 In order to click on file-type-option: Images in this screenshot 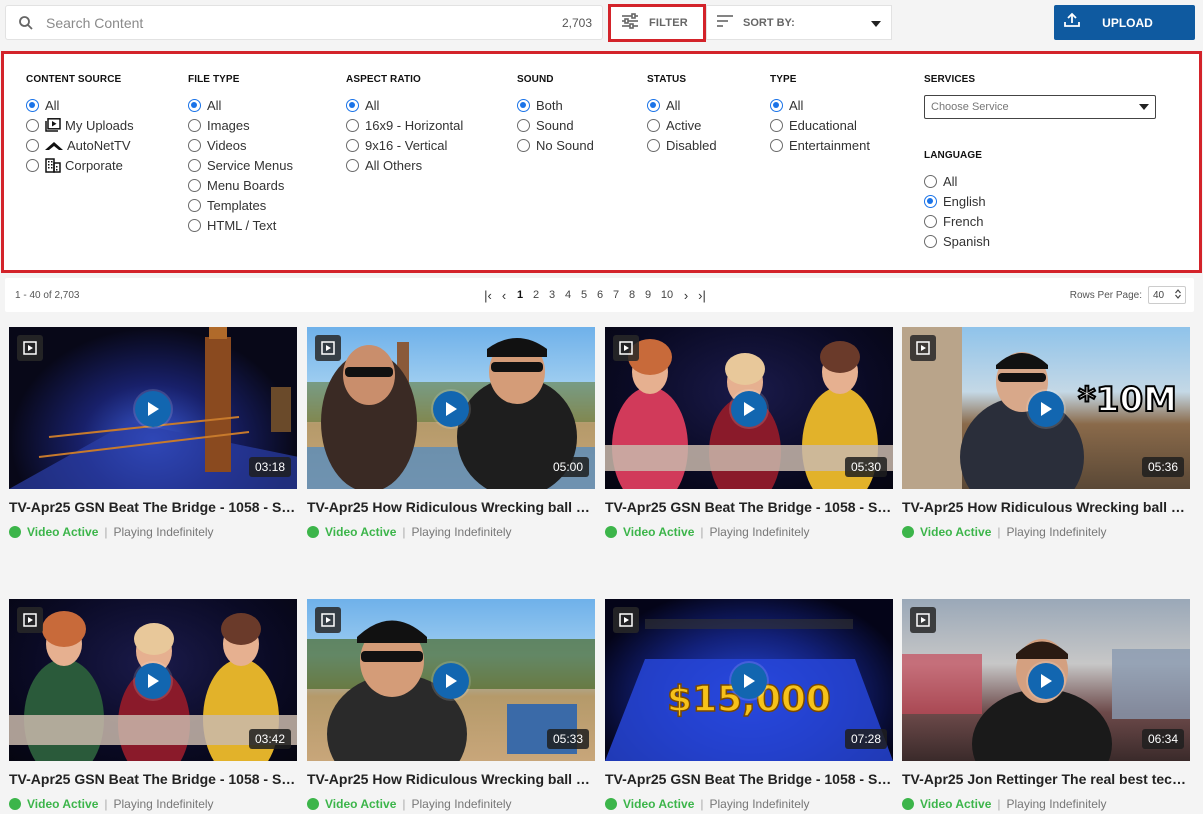, I will do `click(240, 125)`.